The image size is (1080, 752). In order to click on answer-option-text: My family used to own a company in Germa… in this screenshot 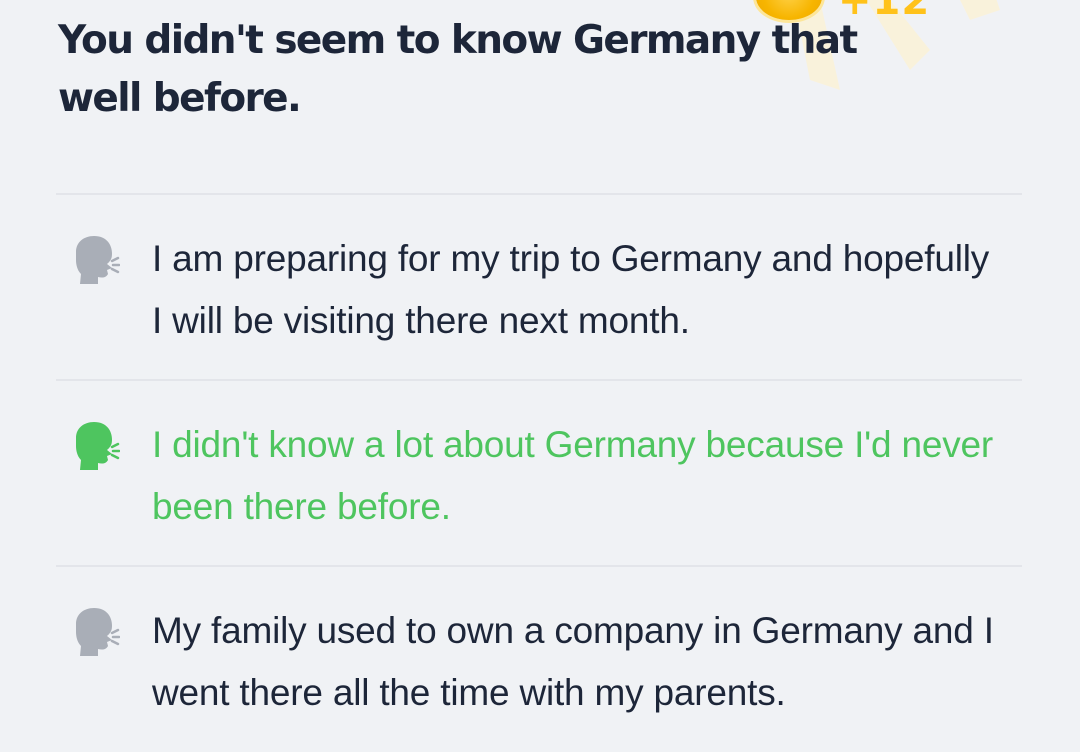, I will do `click(573, 661)`.